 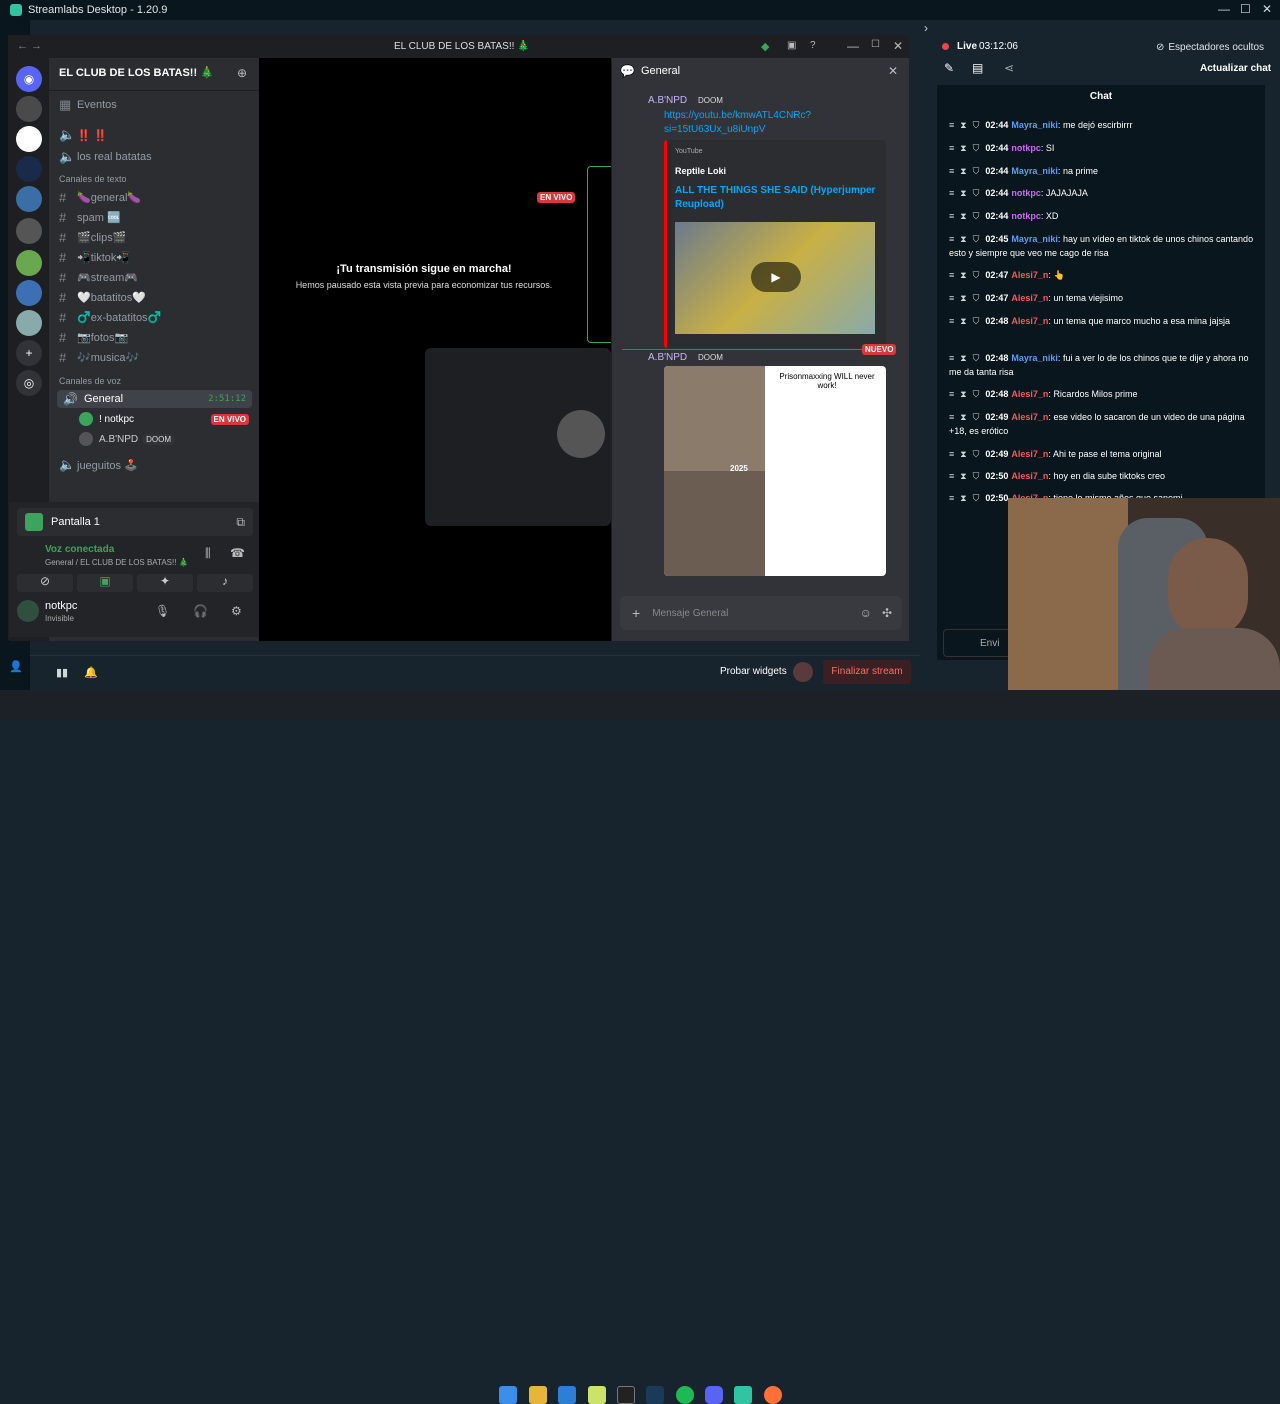 What do you see at coordinates (93, 337) in the screenshot?
I see `channel-item: # 📷fotos📷` at bounding box center [93, 337].